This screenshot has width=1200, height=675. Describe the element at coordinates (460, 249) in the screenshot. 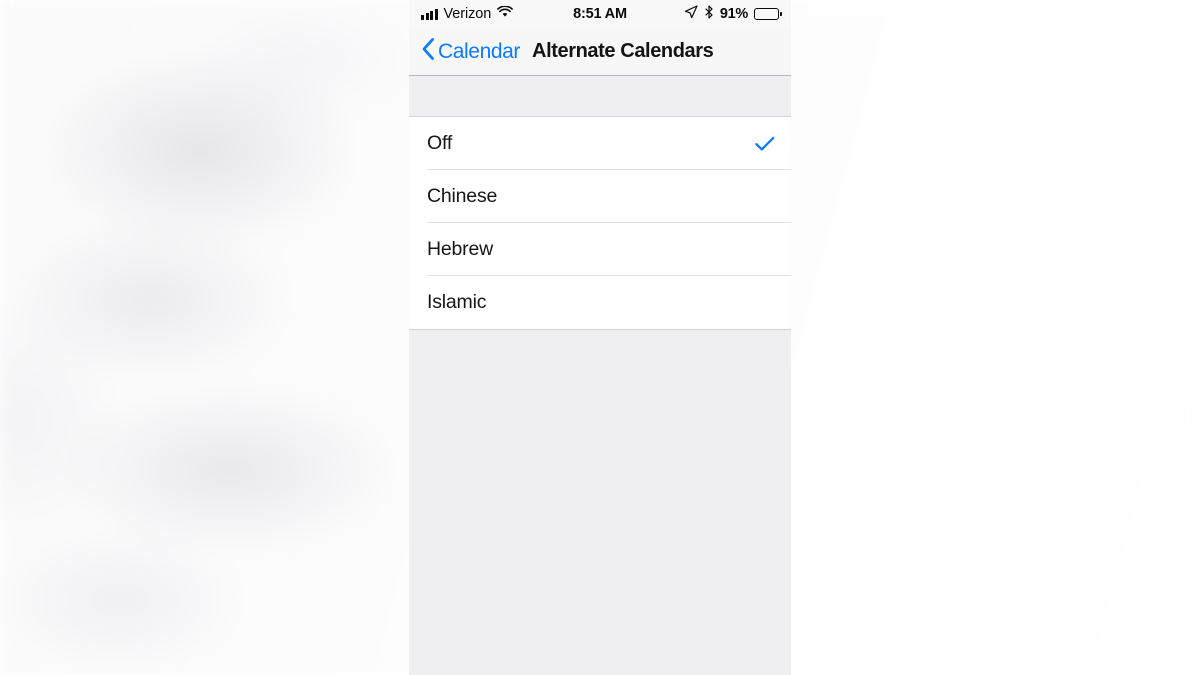

I see `list-item-label: Hebrew` at that location.